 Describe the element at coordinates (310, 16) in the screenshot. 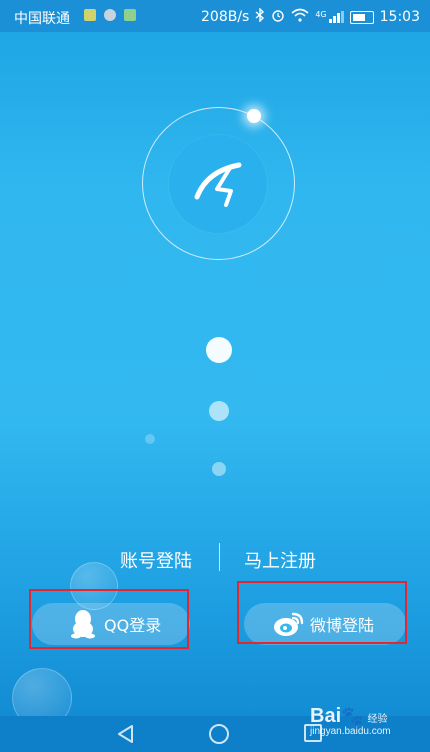

I see `status-right: 208B/s 4G 15:03` at that location.